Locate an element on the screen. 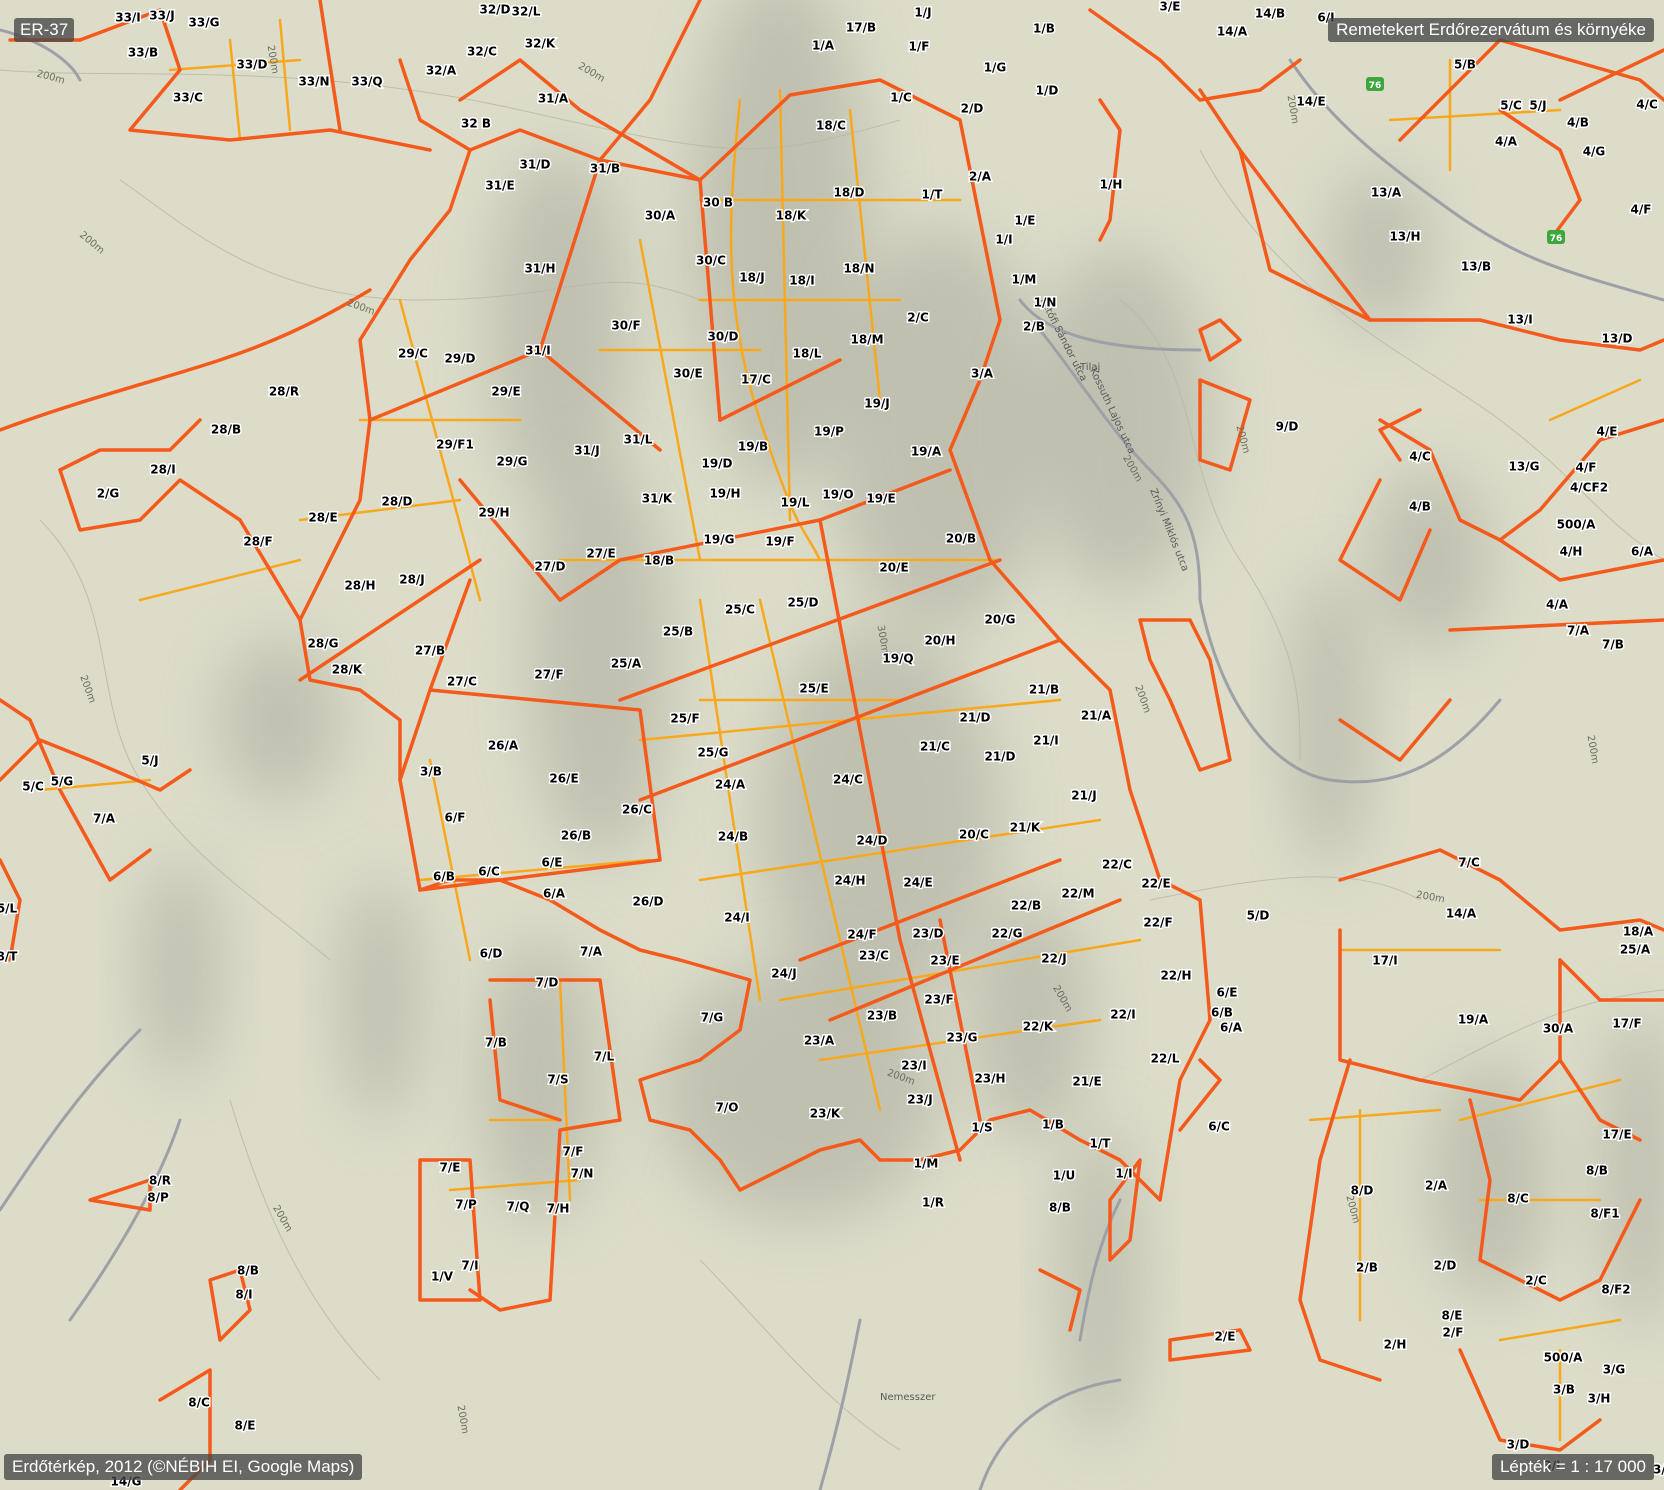 The height and width of the screenshot is (1490, 1664). compartment-label: 1/M is located at coordinates (926, 1164).